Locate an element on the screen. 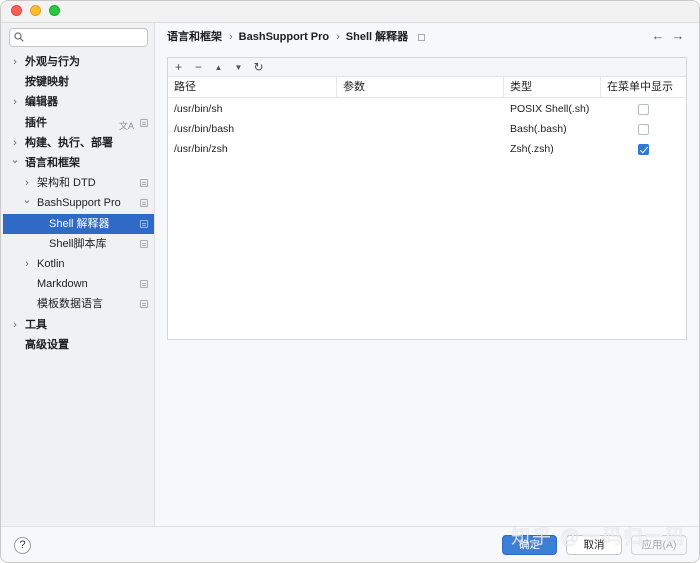 This screenshot has width=700, height=563. remove-icon: − is located at coordinates (198, 67).